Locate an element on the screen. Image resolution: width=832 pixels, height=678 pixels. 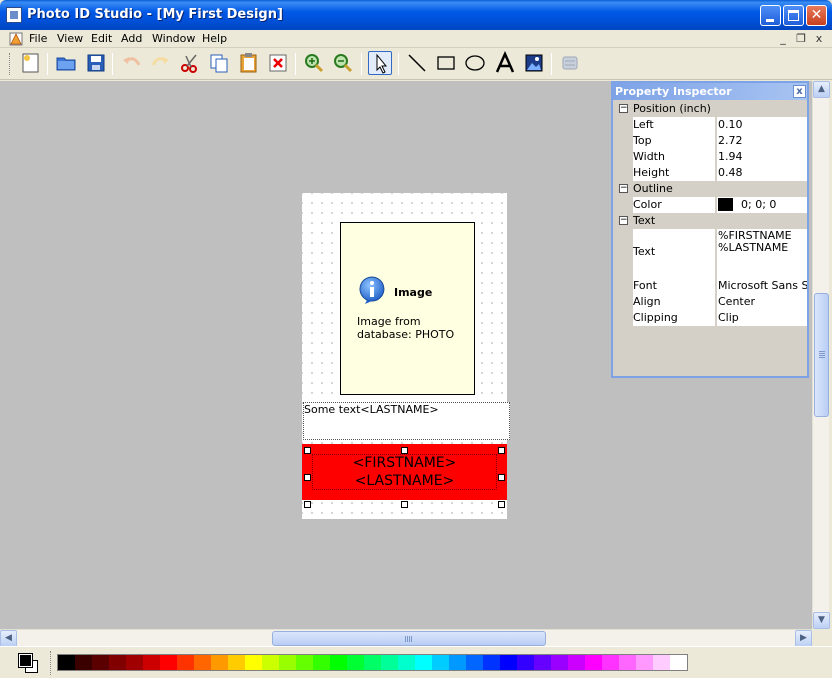
text-element: Some text<LASTNAME> is located at coordinates (406, 421).